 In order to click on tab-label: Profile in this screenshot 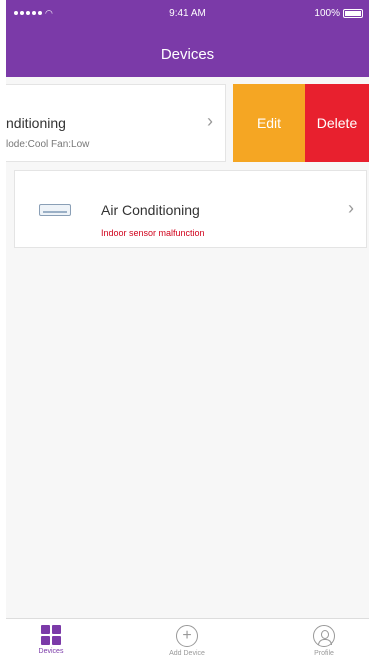, I will do `click(324, 653)`.